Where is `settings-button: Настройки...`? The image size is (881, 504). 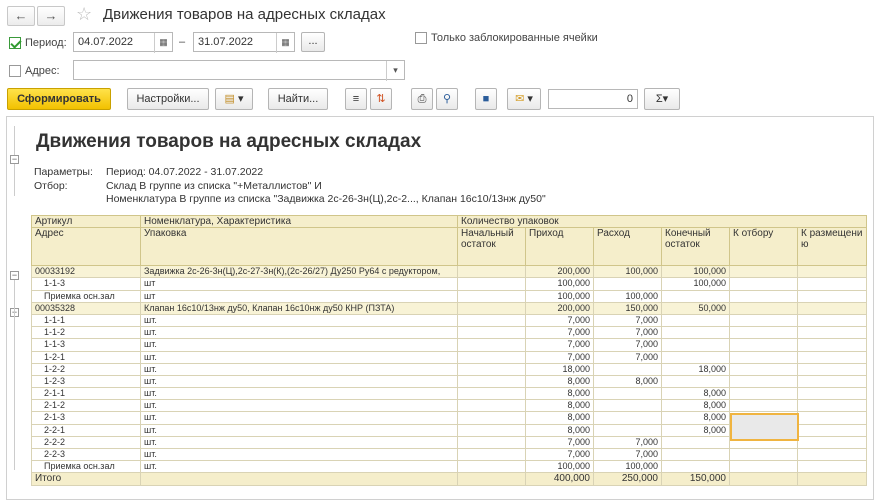 settings-button: Настройки... is located at coordinates (168, 99).